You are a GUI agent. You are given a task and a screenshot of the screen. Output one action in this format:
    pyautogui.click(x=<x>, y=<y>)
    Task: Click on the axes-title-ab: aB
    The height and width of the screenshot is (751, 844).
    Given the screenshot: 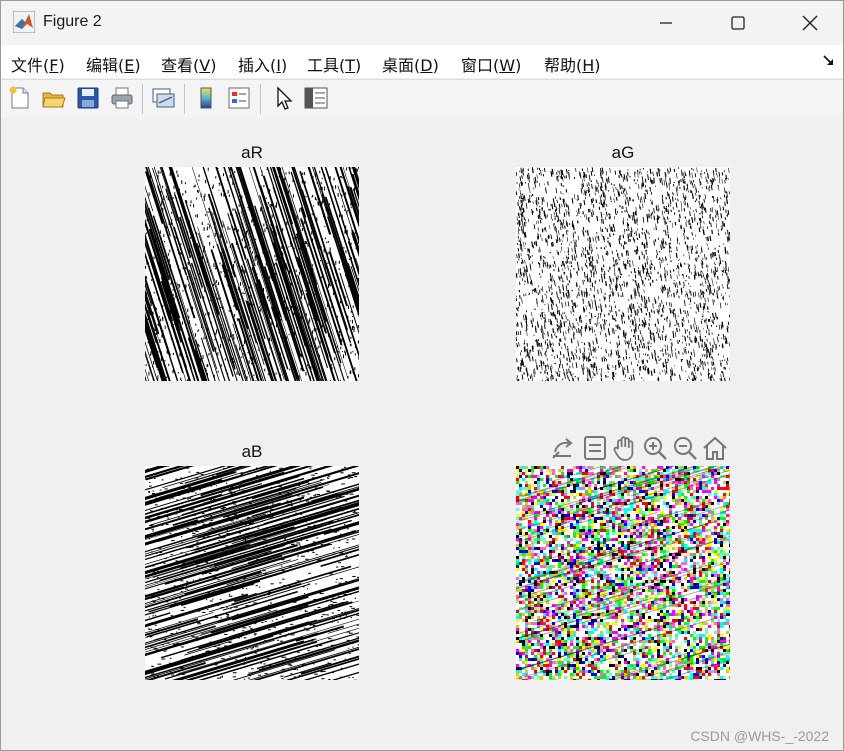 What is the action you would take?
    pyautogui.click(x=252, y=451)
    